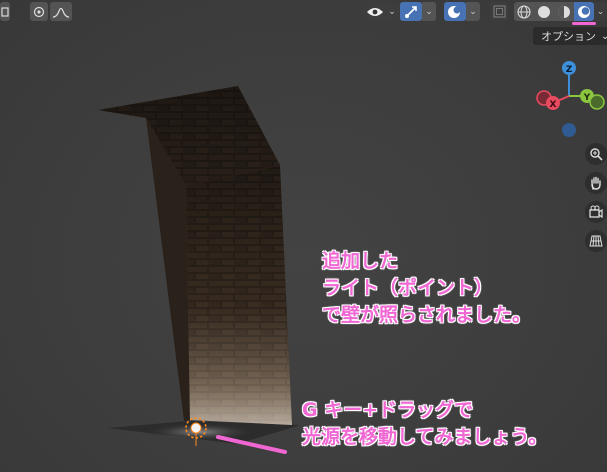  I want to click on annotation-block-1: 追加した ライト（ポイント） で壁が照らされました。, so click(426, 288).